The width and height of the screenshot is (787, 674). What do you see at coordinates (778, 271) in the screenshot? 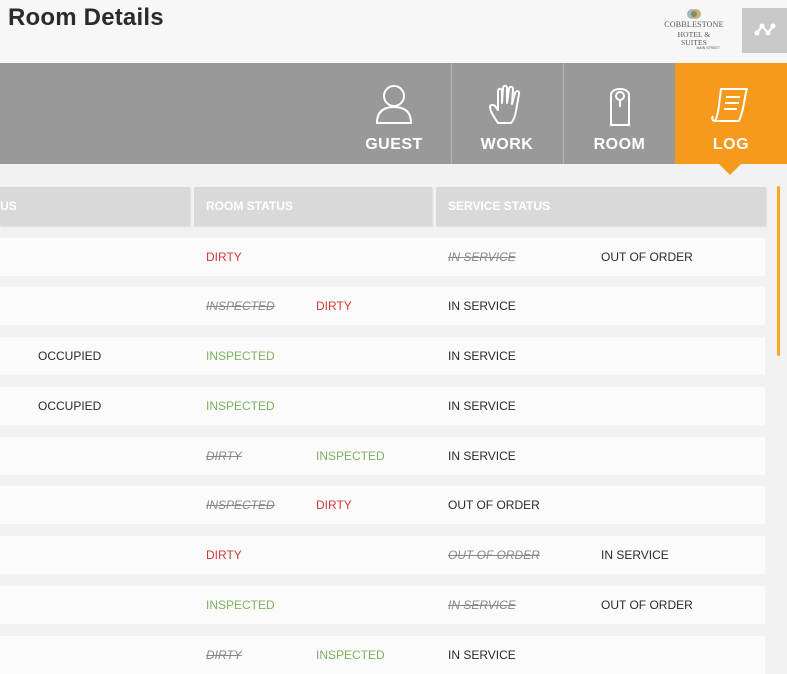
I see `scrollbar` at bounding box center [778, 271].